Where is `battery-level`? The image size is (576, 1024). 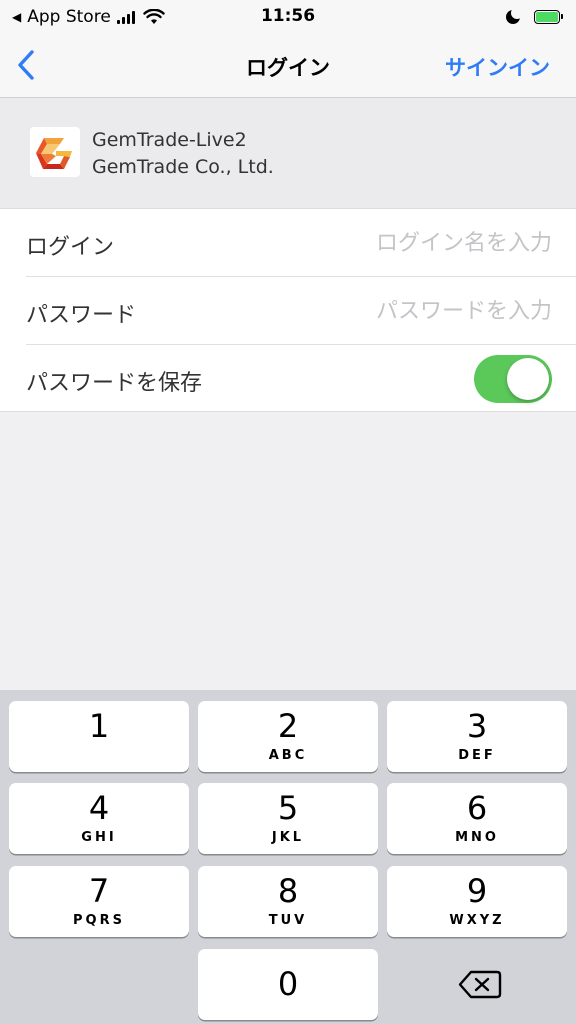 battery-level is located at coordinates (547, 17).